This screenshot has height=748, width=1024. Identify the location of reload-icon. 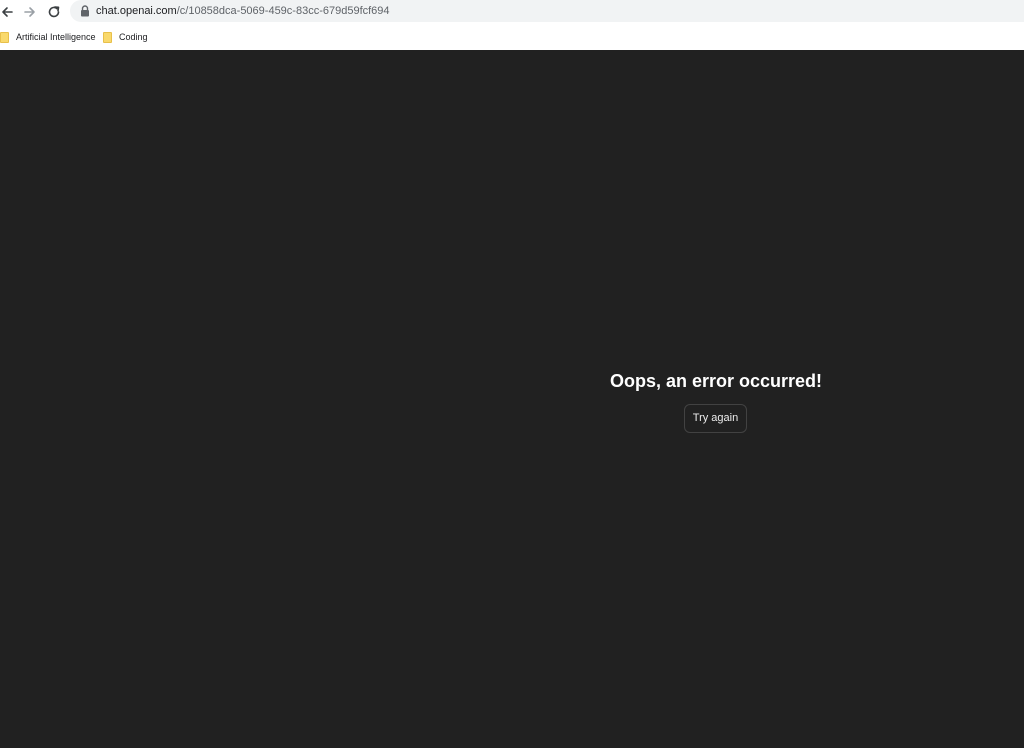
(54, 12).